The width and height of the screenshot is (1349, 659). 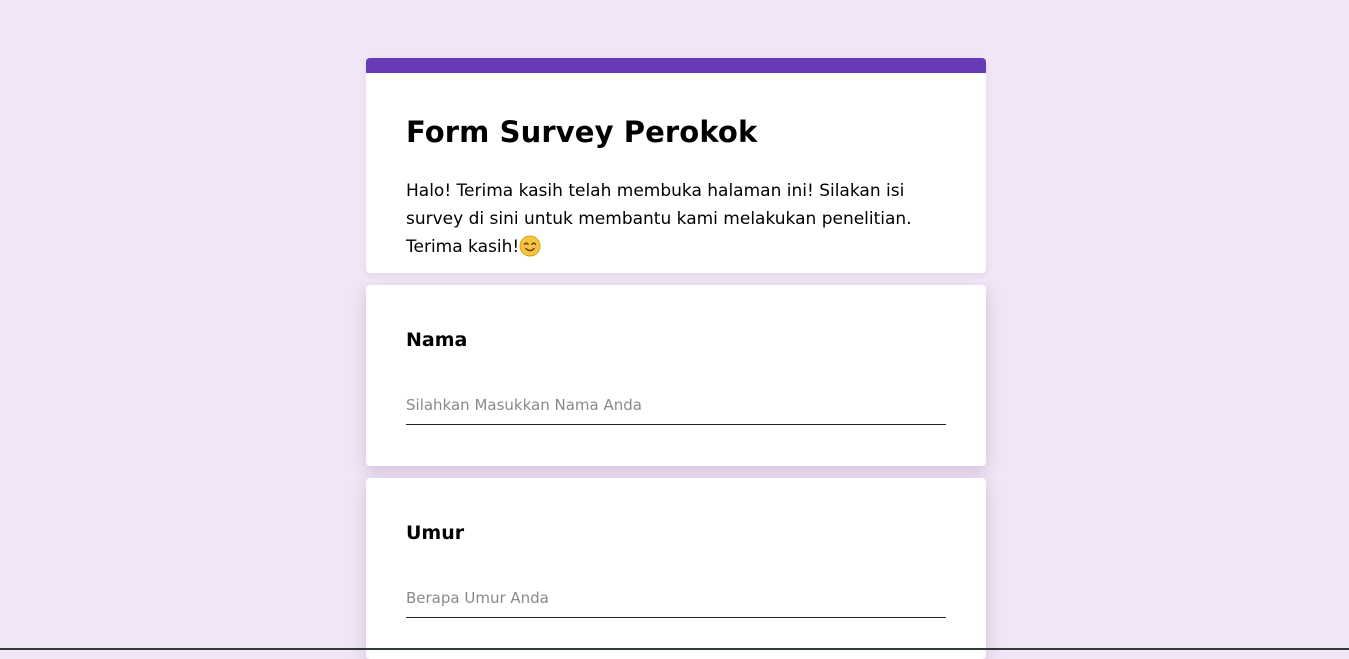 I want to click on question-label: Nama, so click(x=437, y=340).